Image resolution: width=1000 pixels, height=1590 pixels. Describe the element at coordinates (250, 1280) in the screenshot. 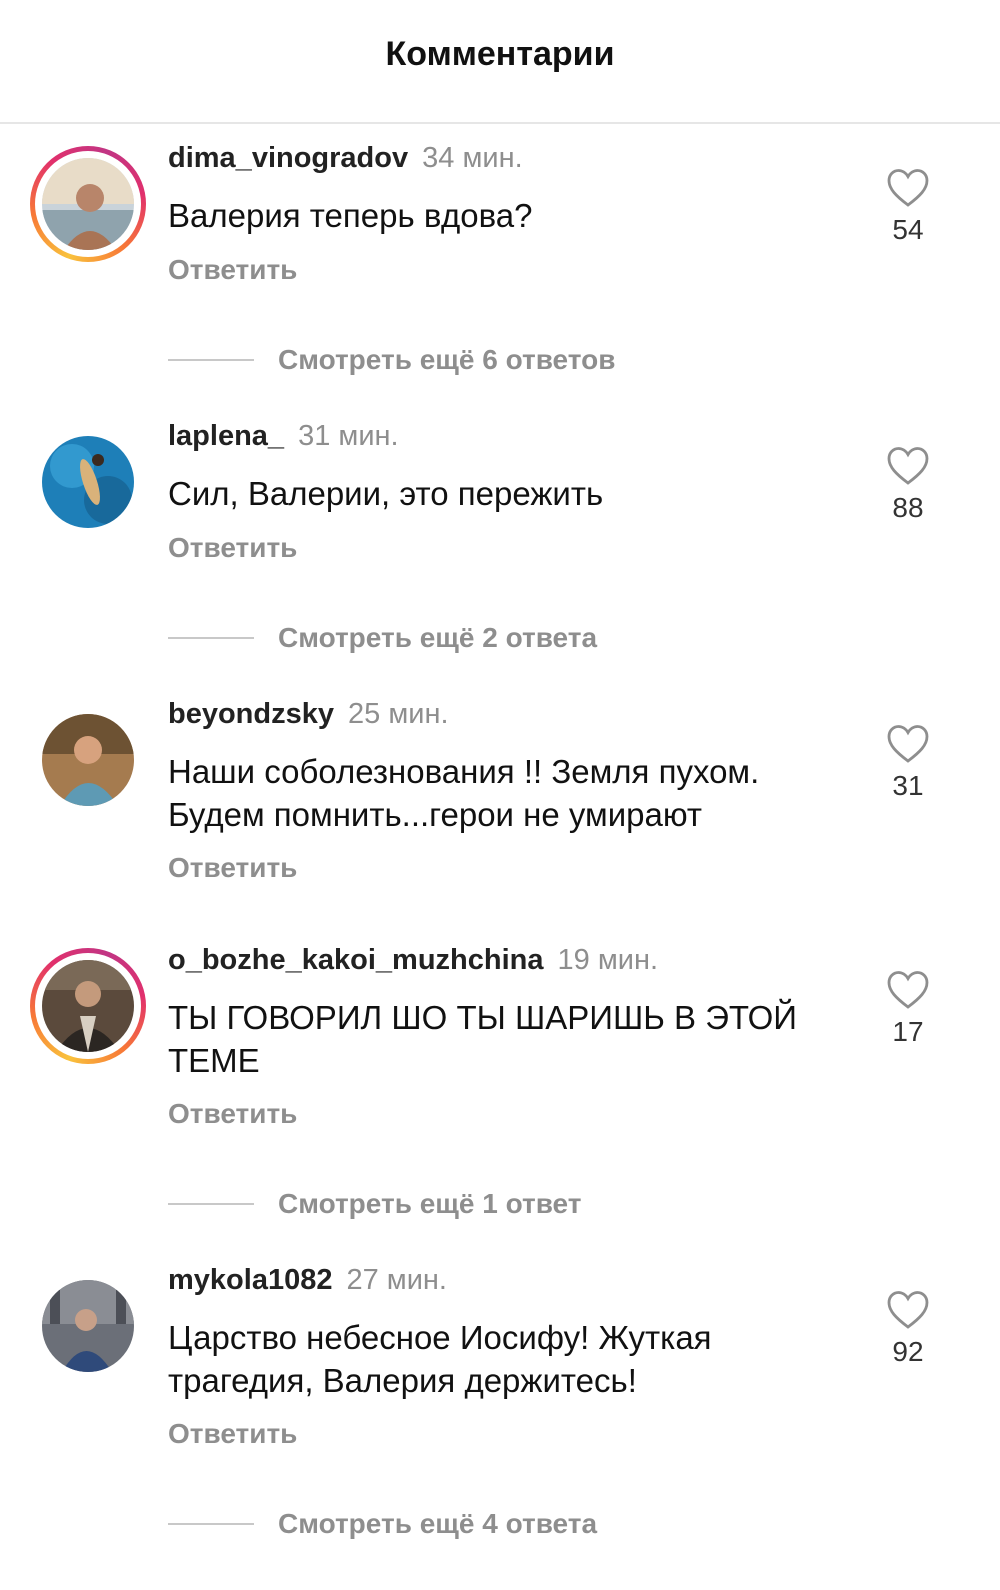

I see `username: mykola1082` at that location.